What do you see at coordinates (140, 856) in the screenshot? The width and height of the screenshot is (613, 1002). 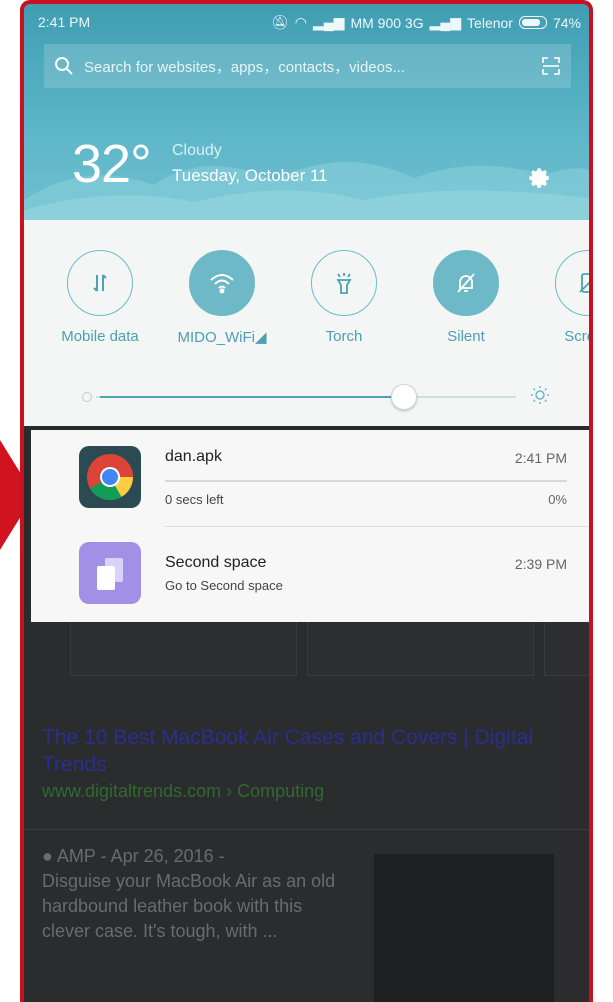 I see `snippet-meta: AMP - Apr 26, 2016 -` at bounding box center [140, 856].